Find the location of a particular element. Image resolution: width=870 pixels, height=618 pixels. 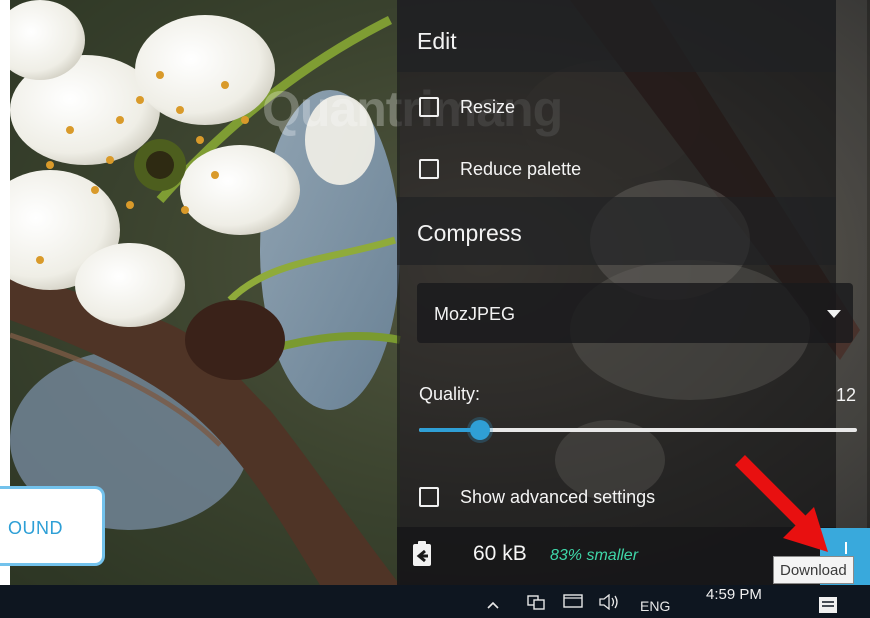

reduce-palette-label: Reduce palette is located at coordinates (521, 168).